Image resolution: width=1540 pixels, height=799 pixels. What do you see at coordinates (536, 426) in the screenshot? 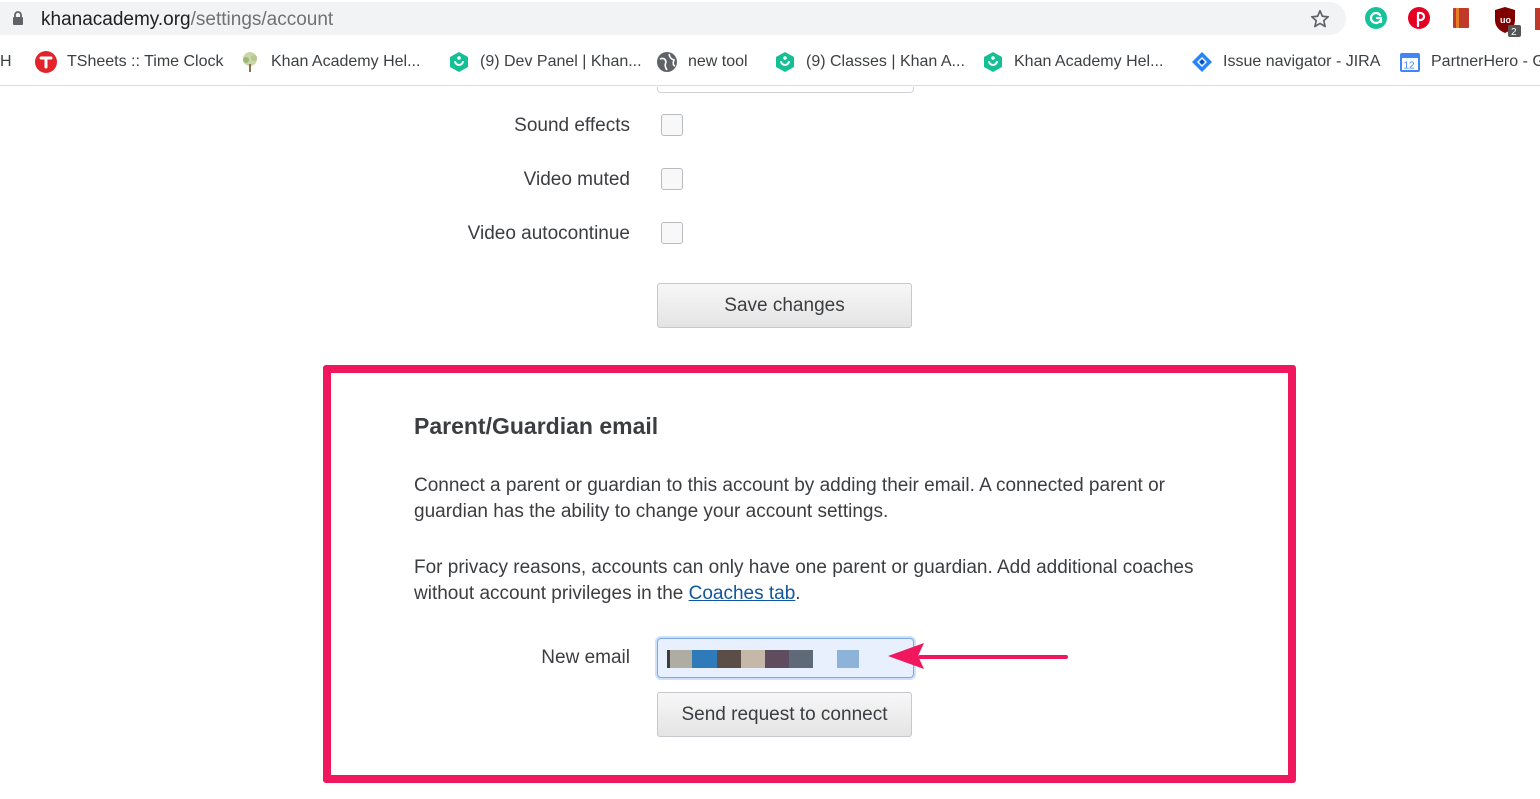
I see `guardian-section-title: Parent/Guardian email` at bounding box center [536, 426].